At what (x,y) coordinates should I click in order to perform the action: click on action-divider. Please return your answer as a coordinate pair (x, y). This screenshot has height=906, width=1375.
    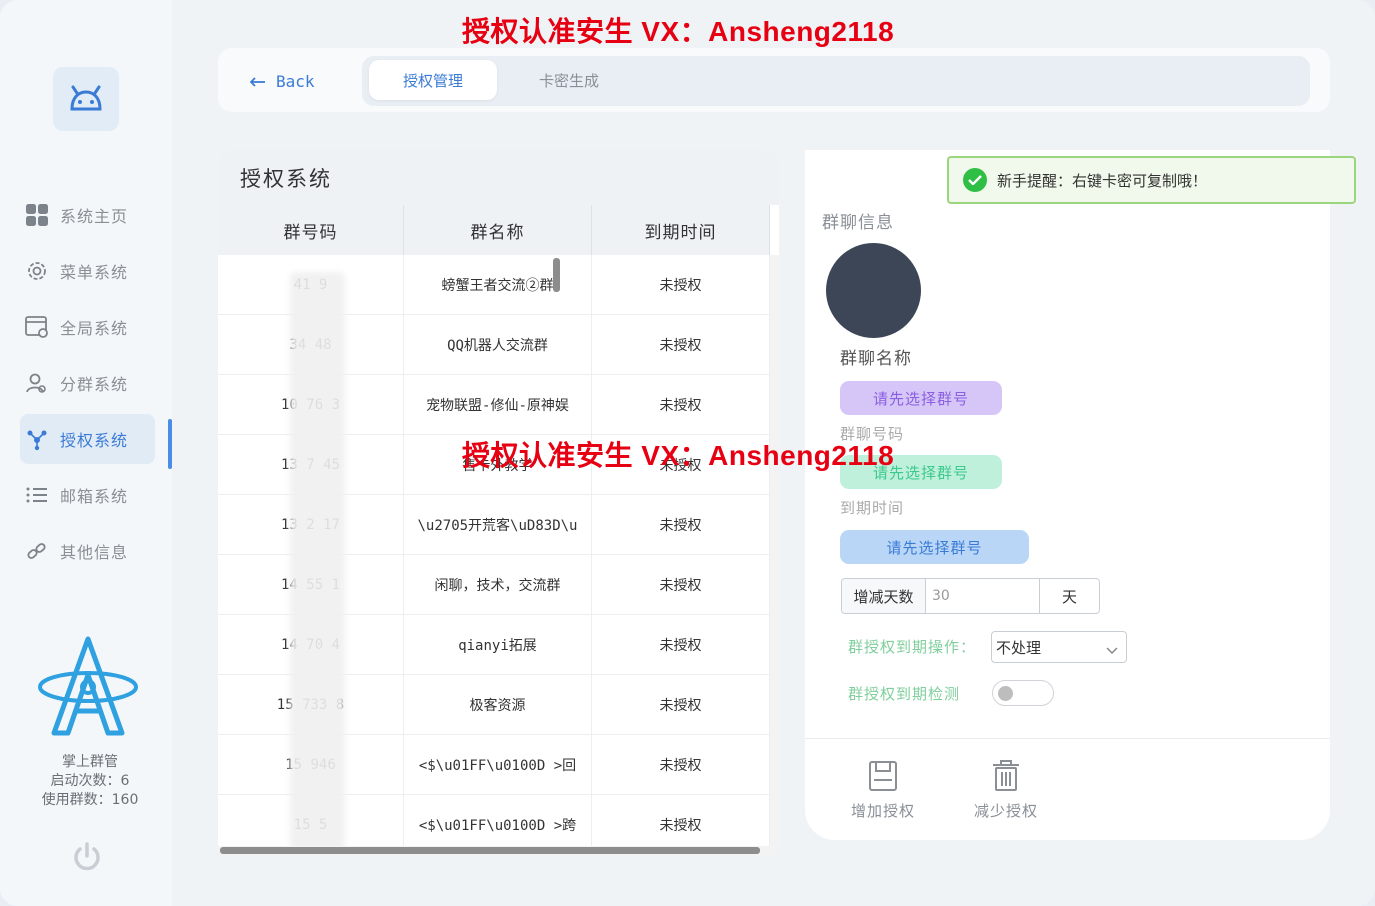
    Looking at the image, I should click on (1067, 738).